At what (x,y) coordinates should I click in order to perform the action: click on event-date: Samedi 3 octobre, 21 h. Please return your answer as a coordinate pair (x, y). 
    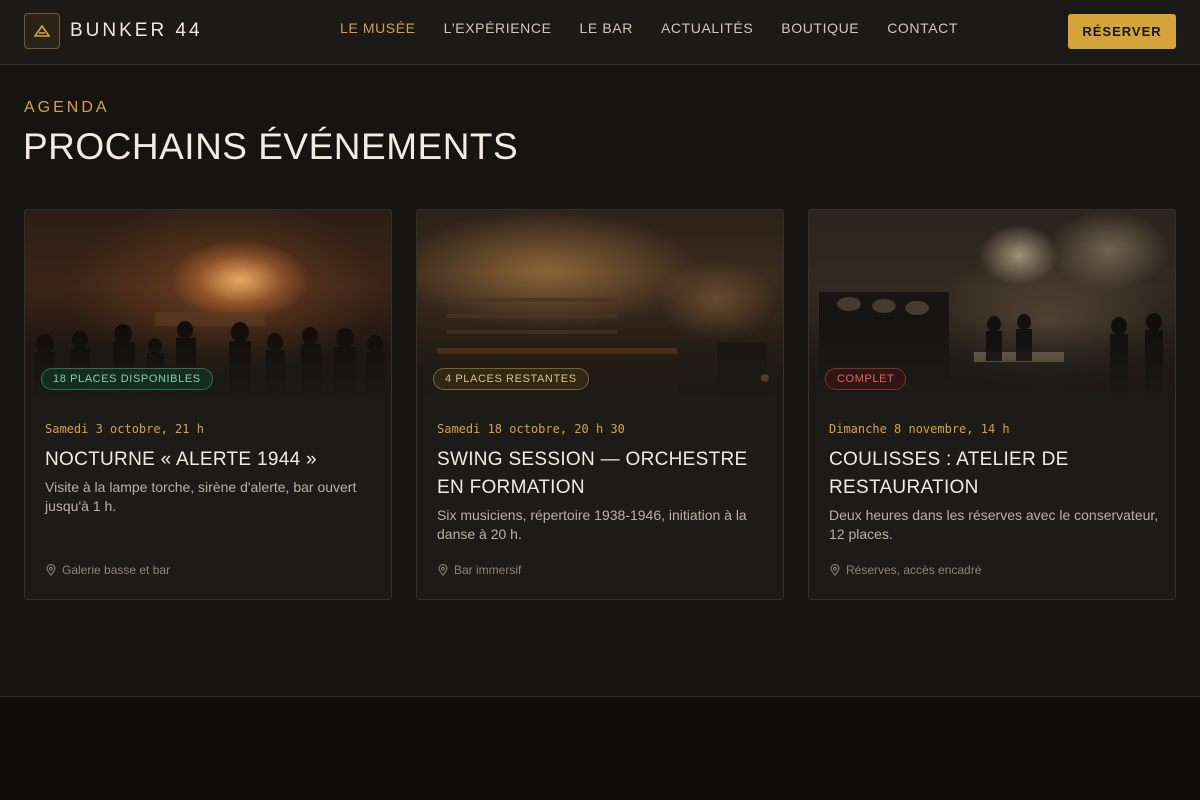
    Looking at the image, I should click on (124, 429).